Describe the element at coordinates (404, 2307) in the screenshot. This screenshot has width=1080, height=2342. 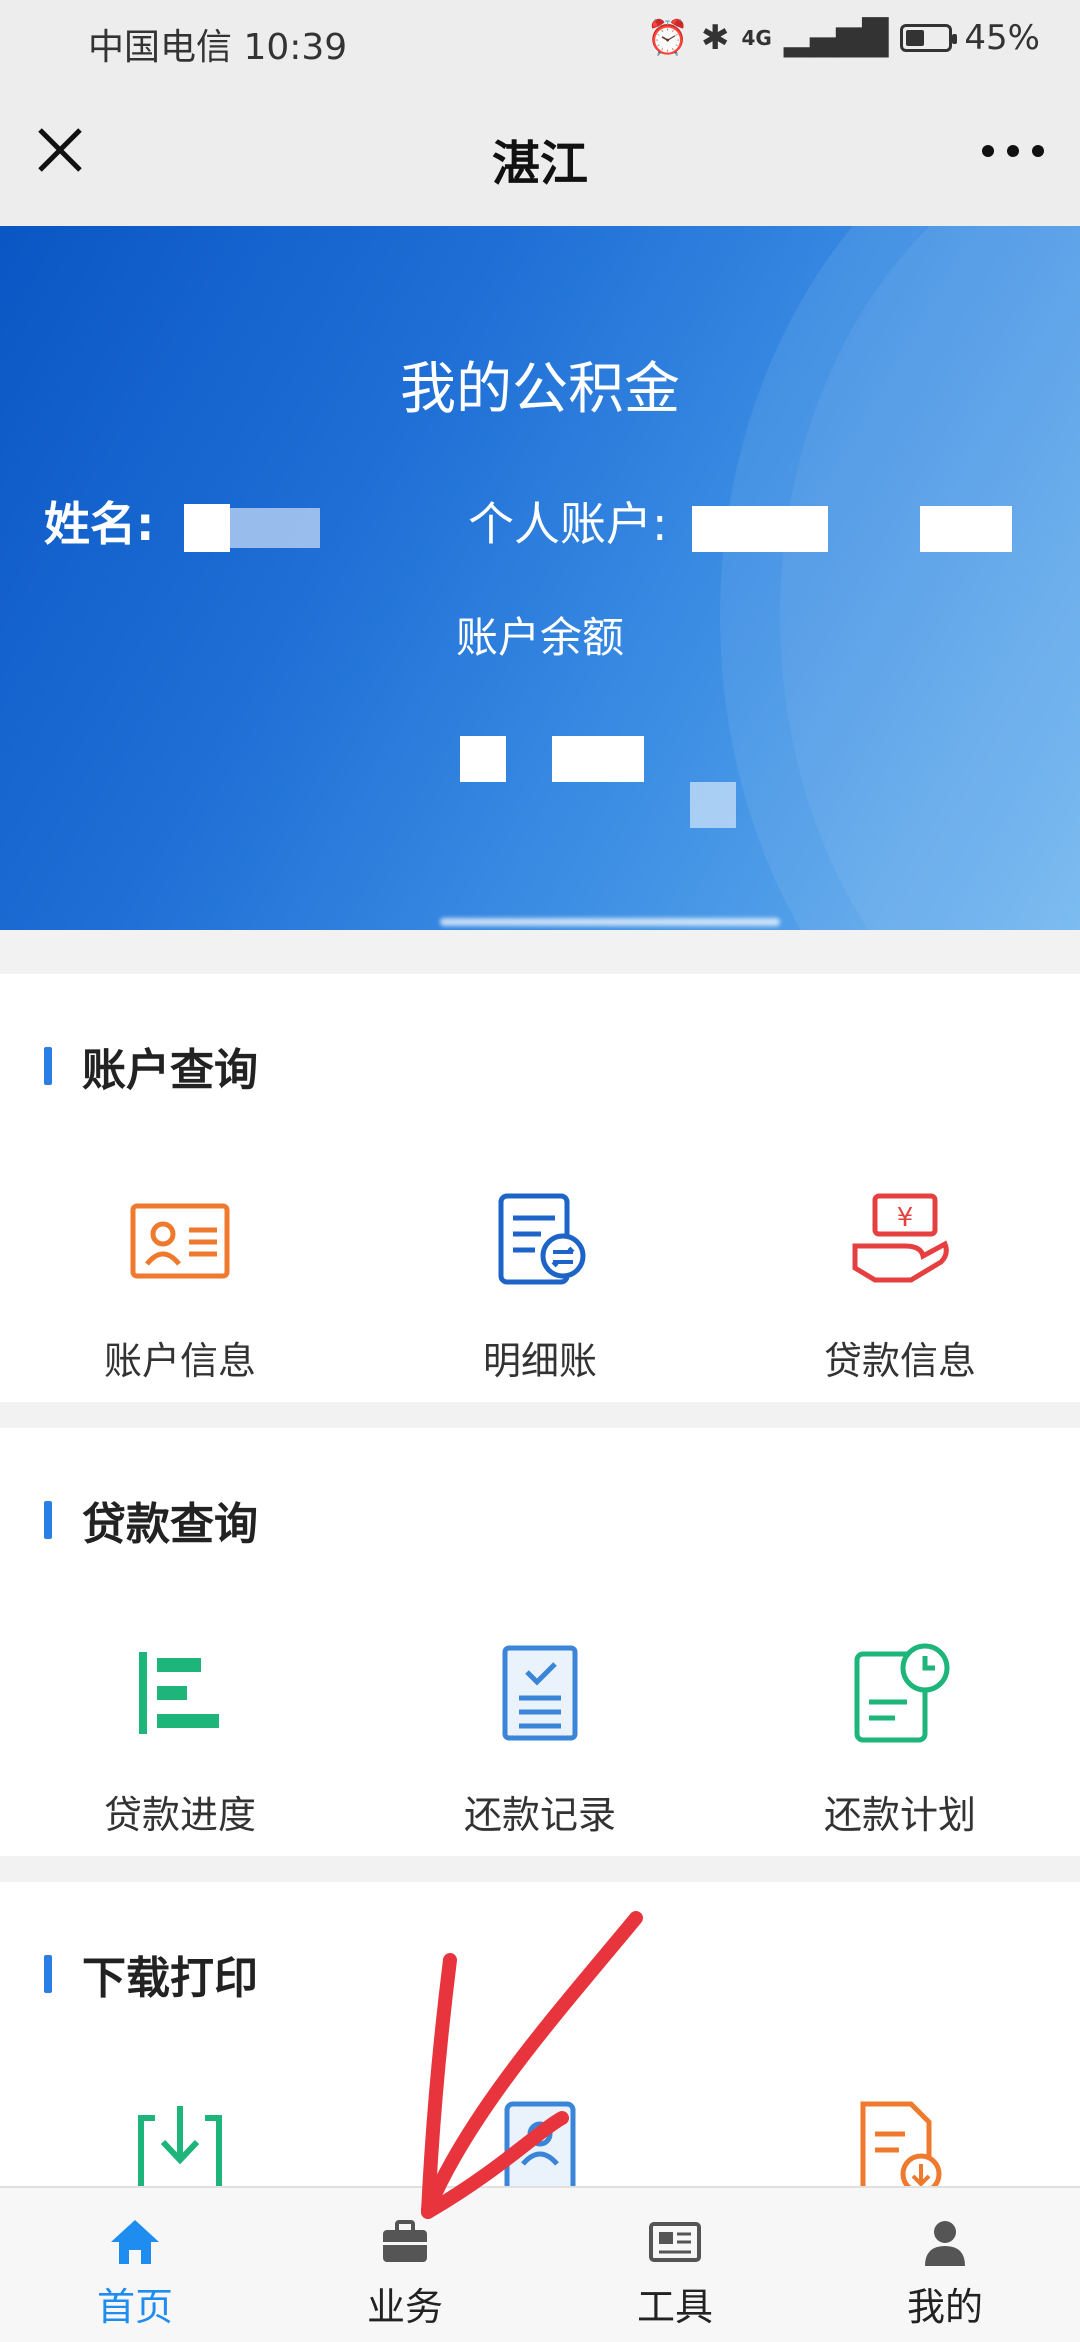
I see `tab-business-label: 业务` at that location.